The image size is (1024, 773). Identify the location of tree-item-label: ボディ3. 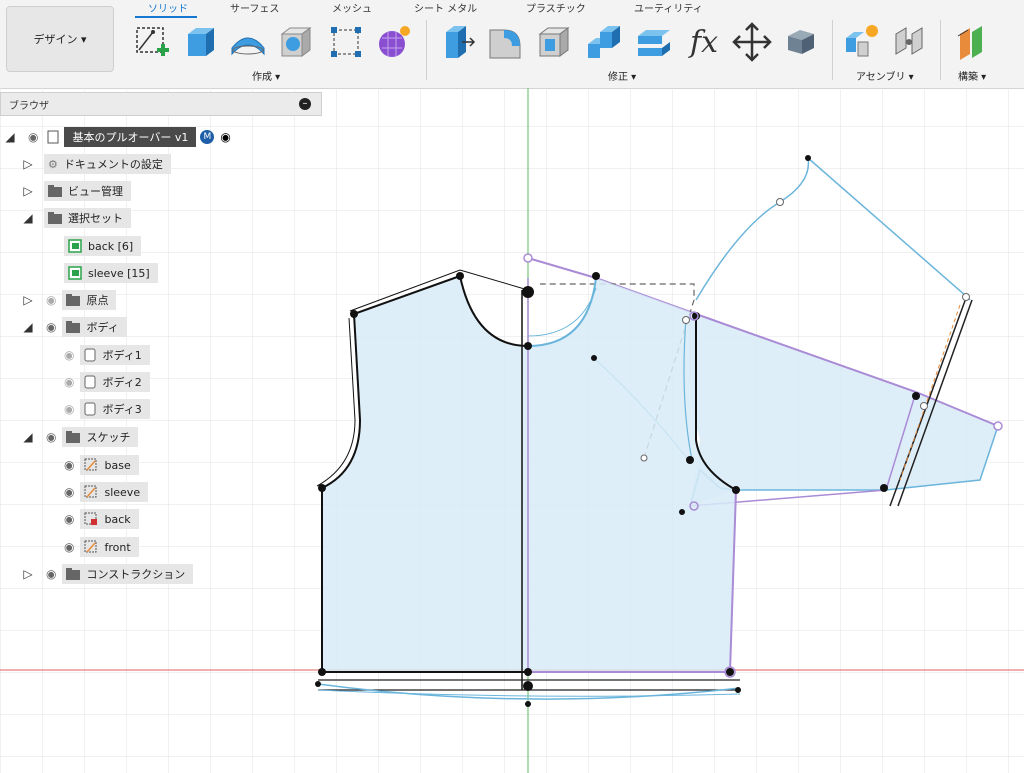
(122, 409).